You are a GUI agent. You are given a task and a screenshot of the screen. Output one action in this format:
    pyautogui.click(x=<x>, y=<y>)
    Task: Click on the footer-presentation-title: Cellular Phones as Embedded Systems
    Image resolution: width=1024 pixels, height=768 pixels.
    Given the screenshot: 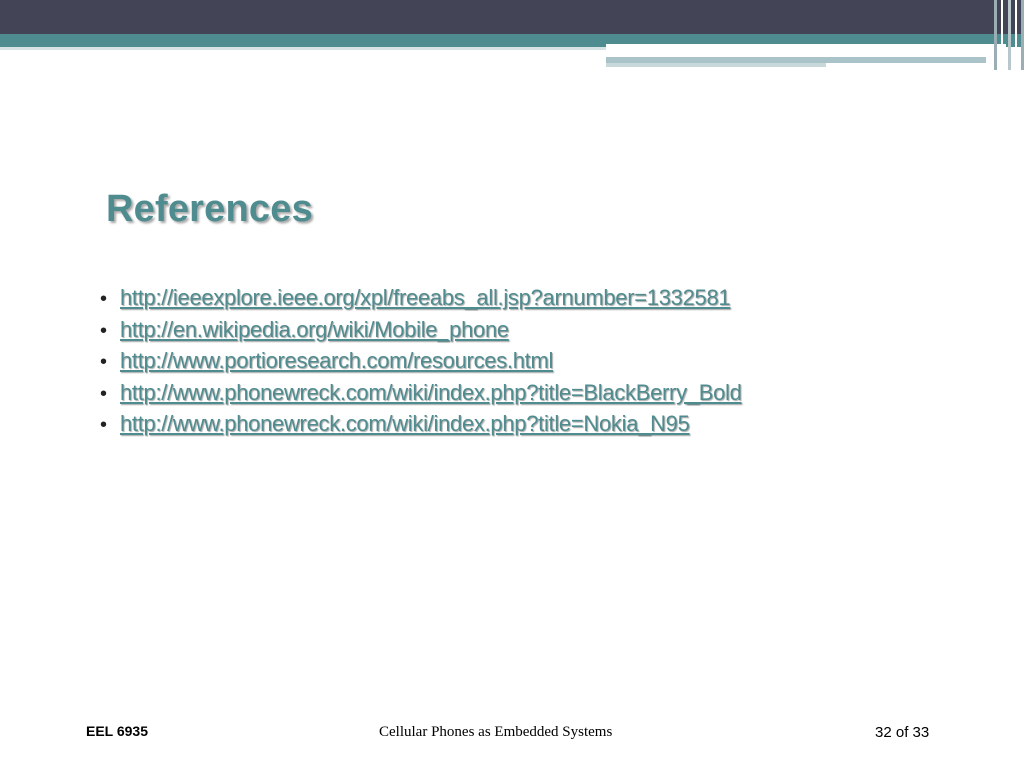 What is the action you would take?
    pyautogui.click(x=496, y=732)
    